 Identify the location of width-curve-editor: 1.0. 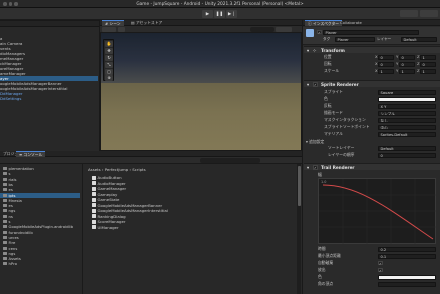
(377, 211).